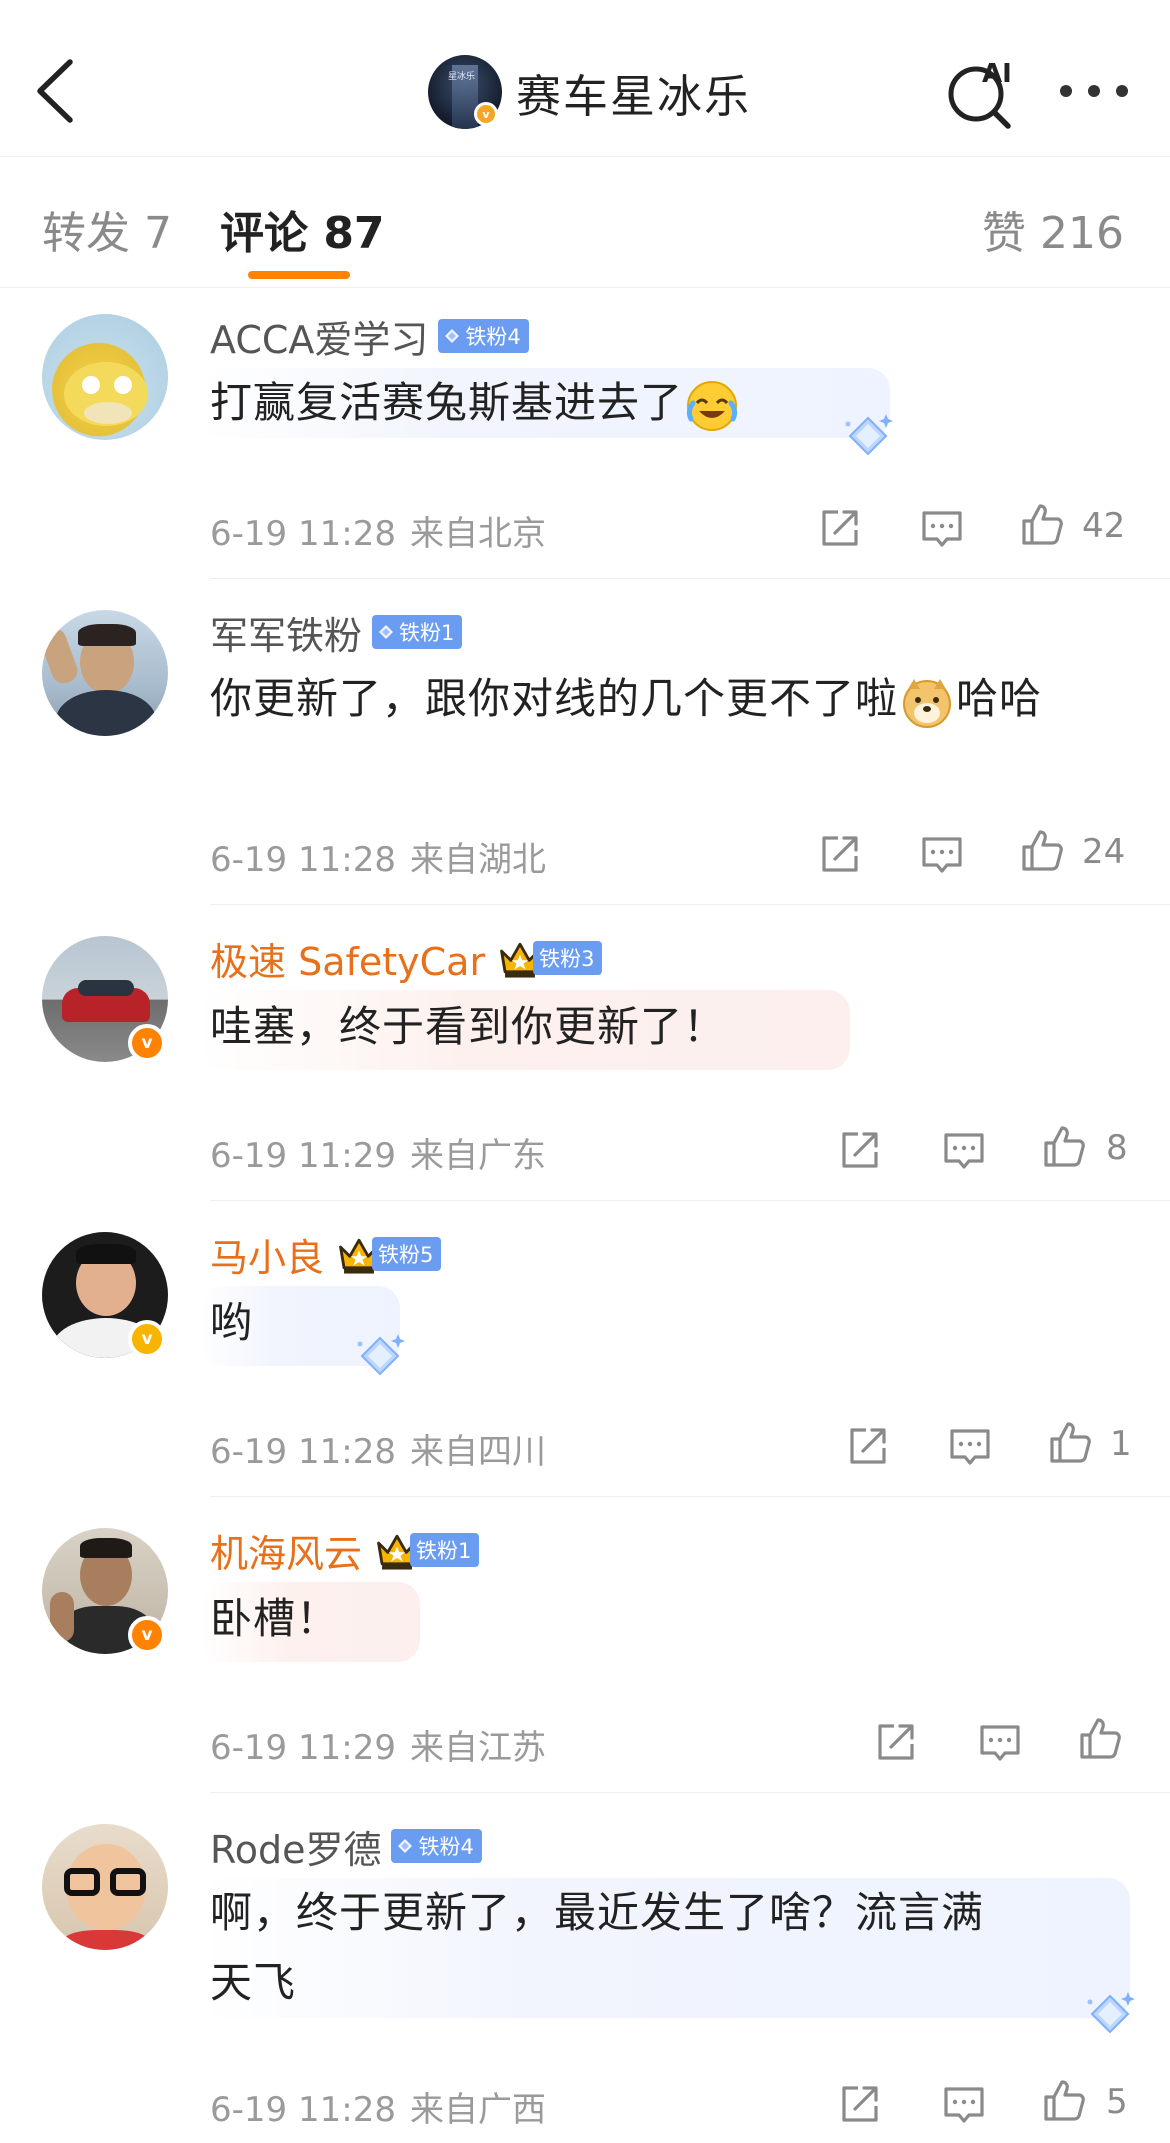 The image size is (1170, 2143). Describe the element at coordinates (660, 1948) in the screenshot. I see `comment-text: 啊，终于更新了，最近发生了啥？流言满 天飞` at that location.